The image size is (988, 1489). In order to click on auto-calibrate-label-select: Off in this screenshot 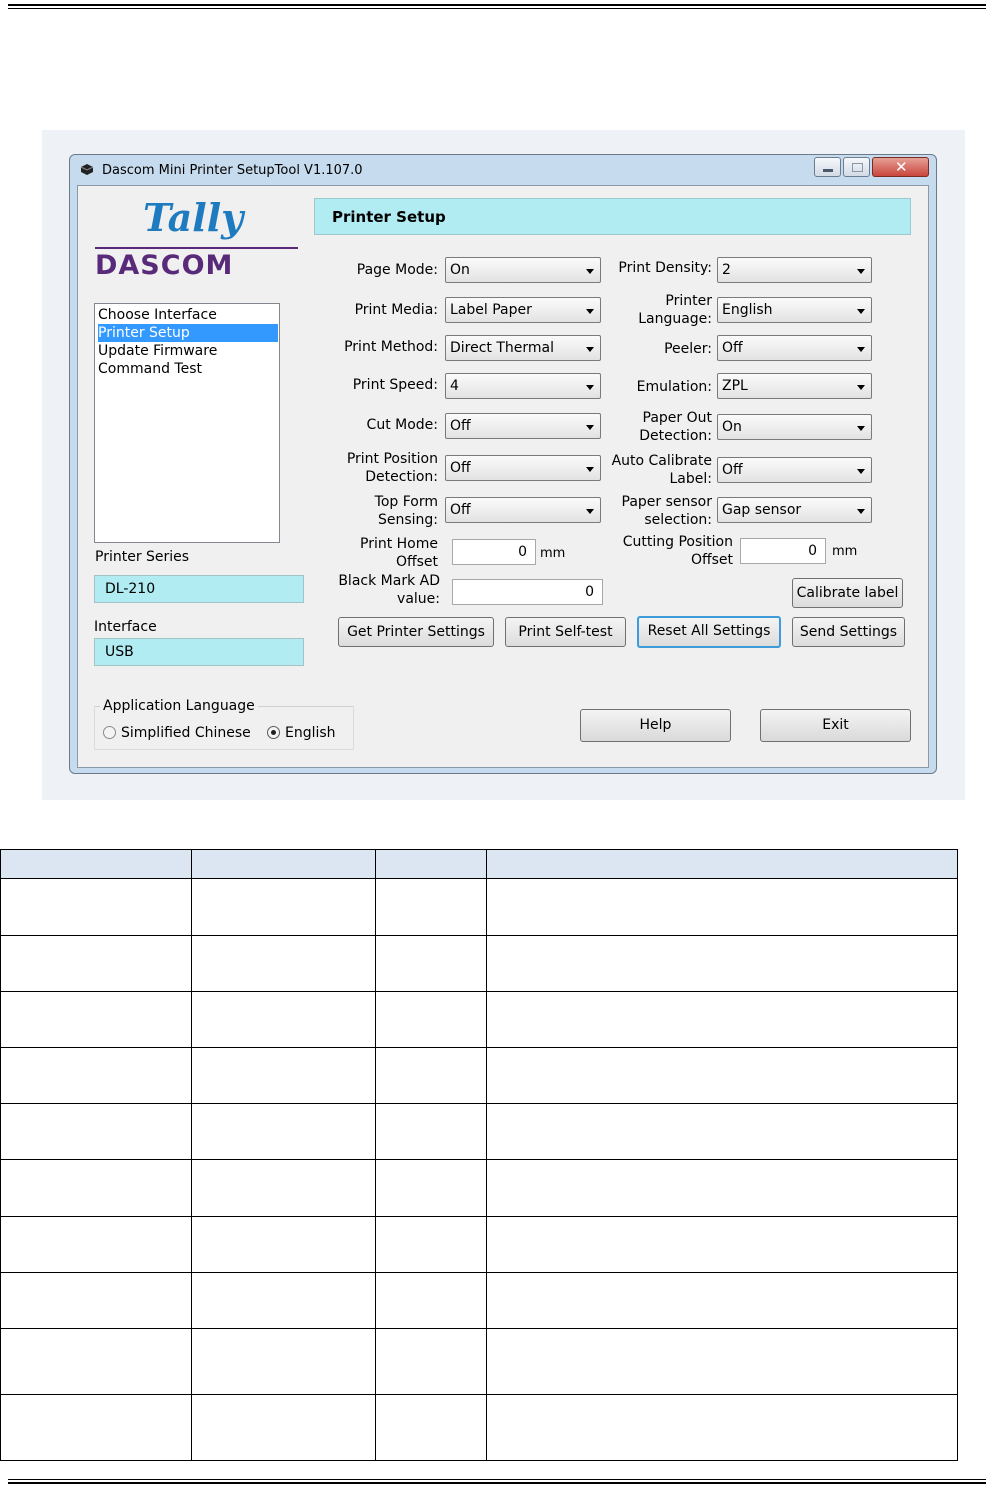, I will do `click(794, 470)`.